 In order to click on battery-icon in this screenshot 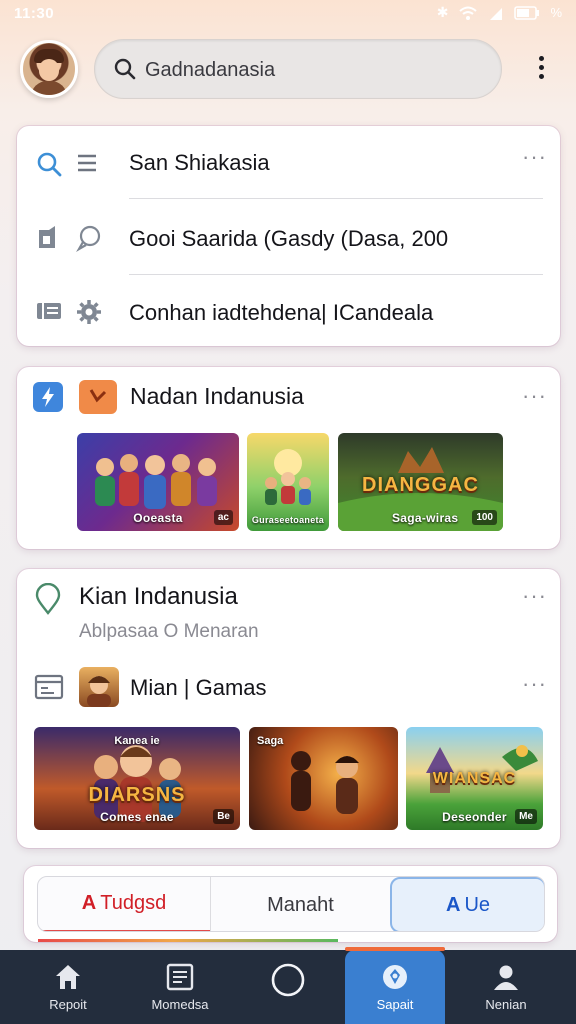, I will do `click(527, 12)`.